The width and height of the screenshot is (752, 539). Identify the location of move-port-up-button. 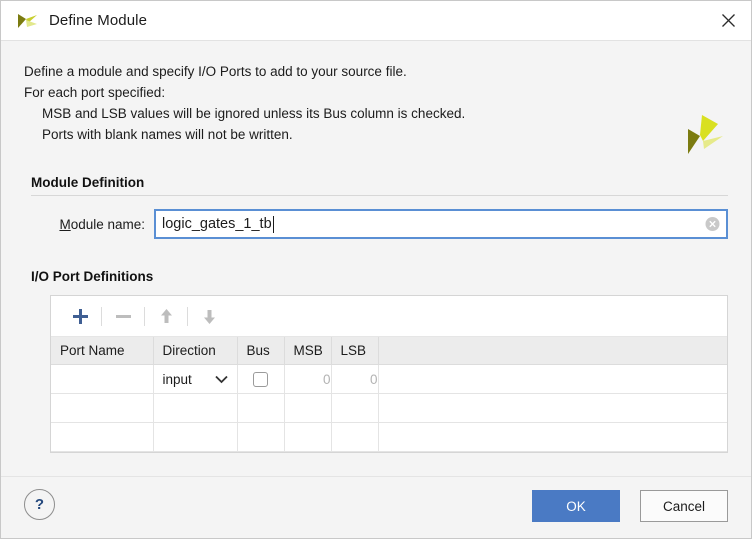
(166, 316).